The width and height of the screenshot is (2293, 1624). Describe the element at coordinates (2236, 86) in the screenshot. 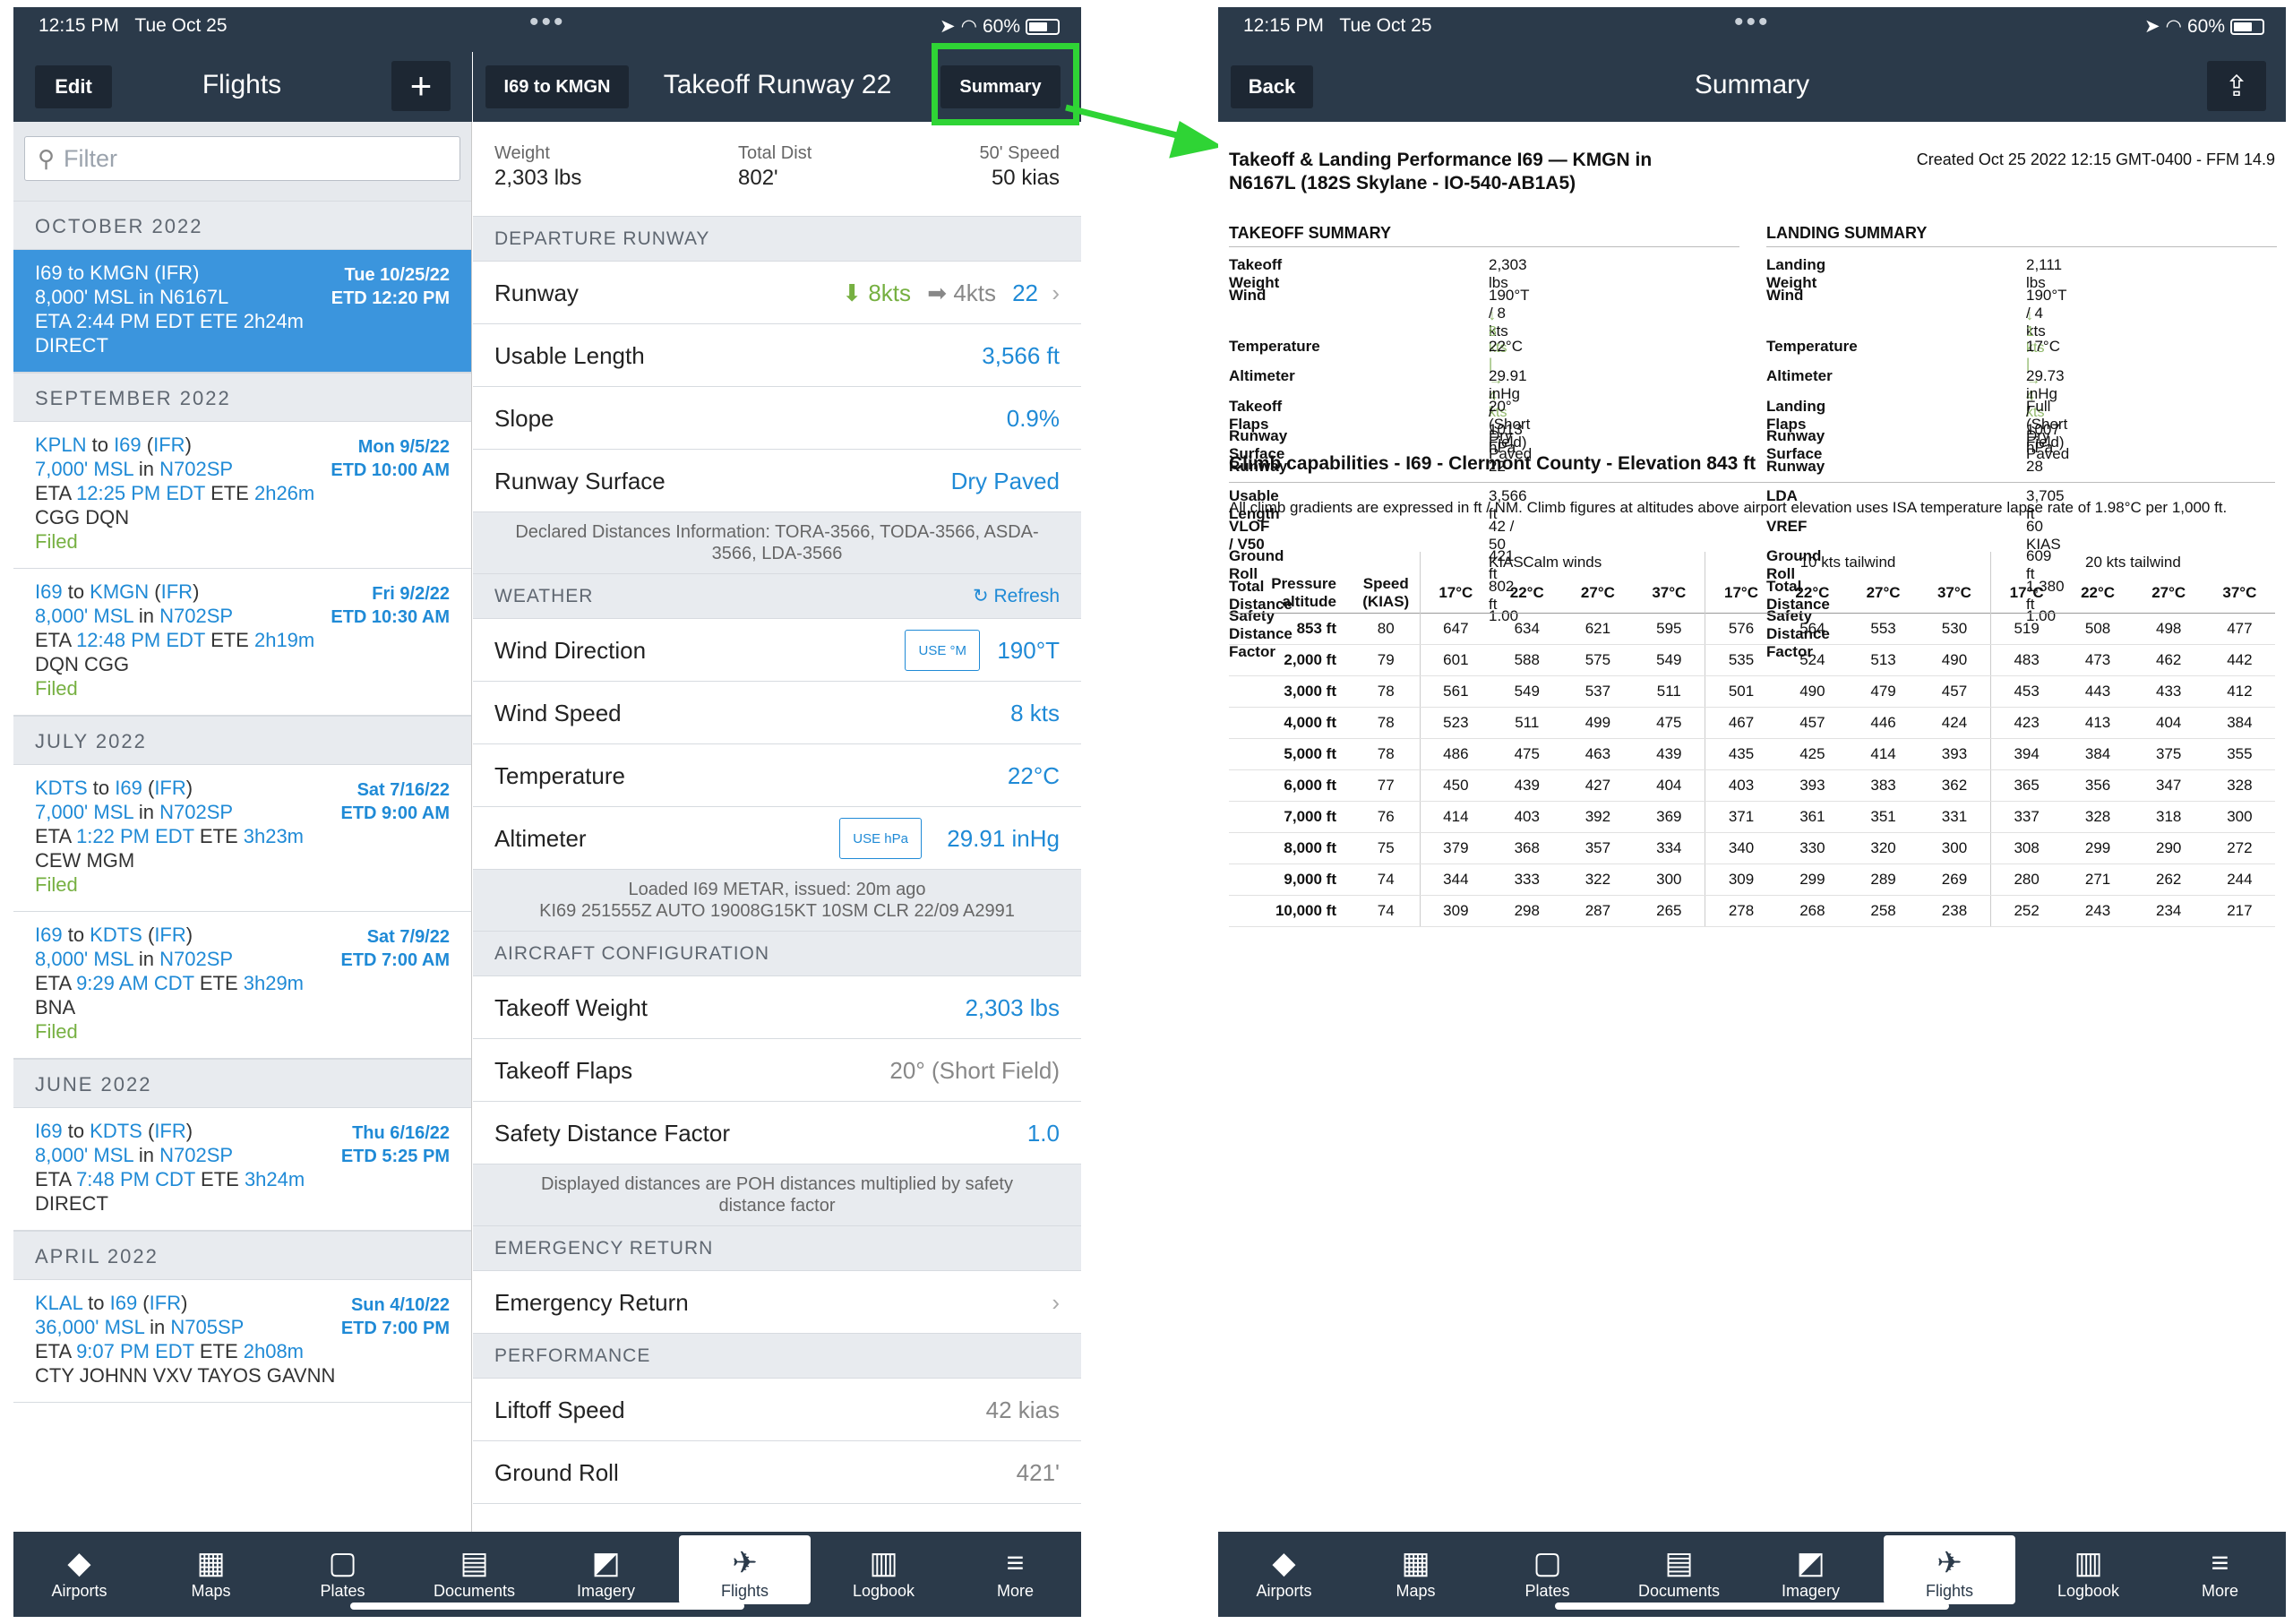

I see `share-icon: ⇪` at that location.